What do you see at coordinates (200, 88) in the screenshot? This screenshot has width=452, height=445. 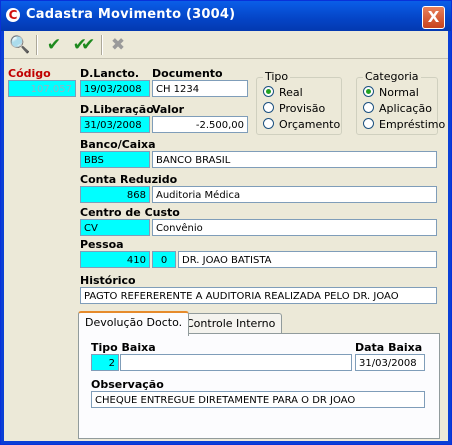 I see `documento-field: CH 1234` at bounding box center [200, 88].